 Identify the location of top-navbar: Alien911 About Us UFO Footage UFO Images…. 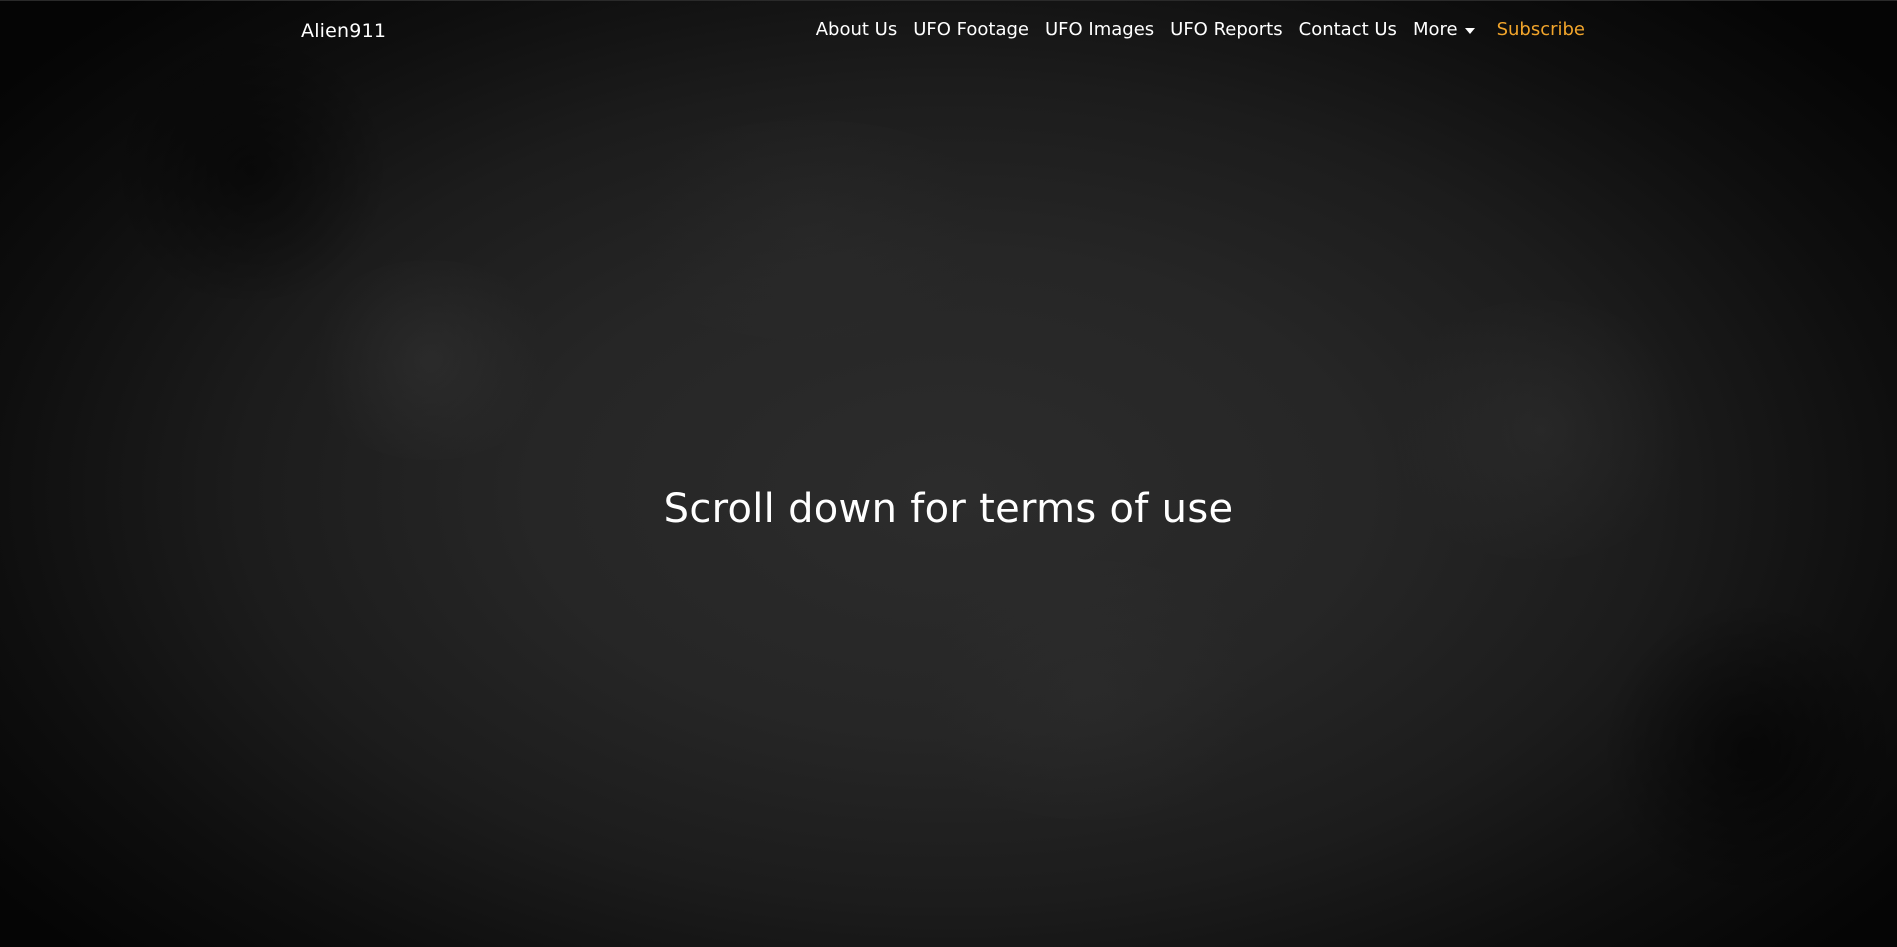
(948, 29).